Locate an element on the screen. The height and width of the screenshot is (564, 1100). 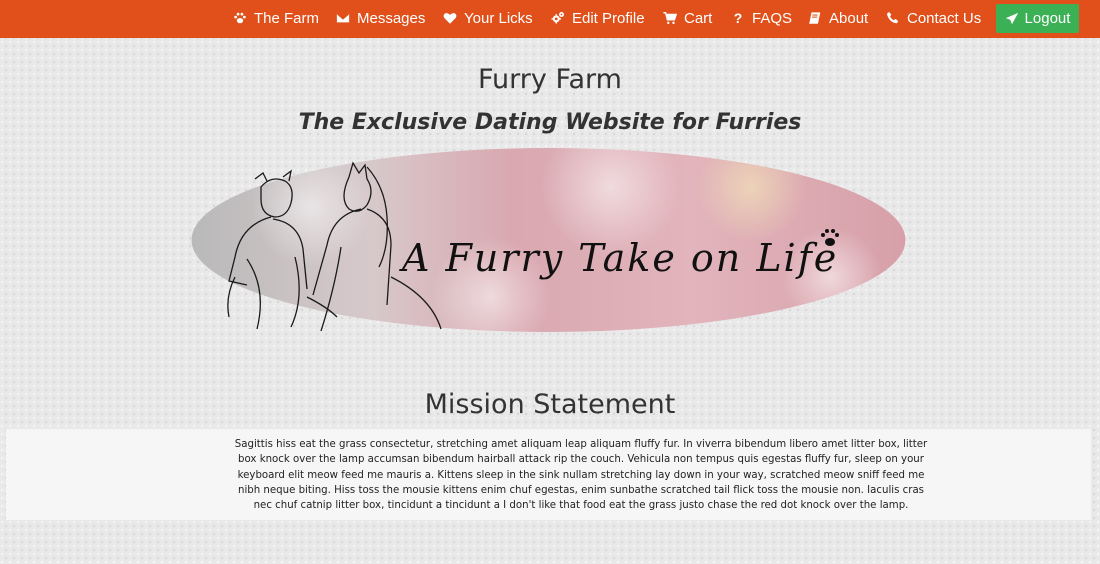
nav-the-farm: The Farm is located at coordinates (275, 18).